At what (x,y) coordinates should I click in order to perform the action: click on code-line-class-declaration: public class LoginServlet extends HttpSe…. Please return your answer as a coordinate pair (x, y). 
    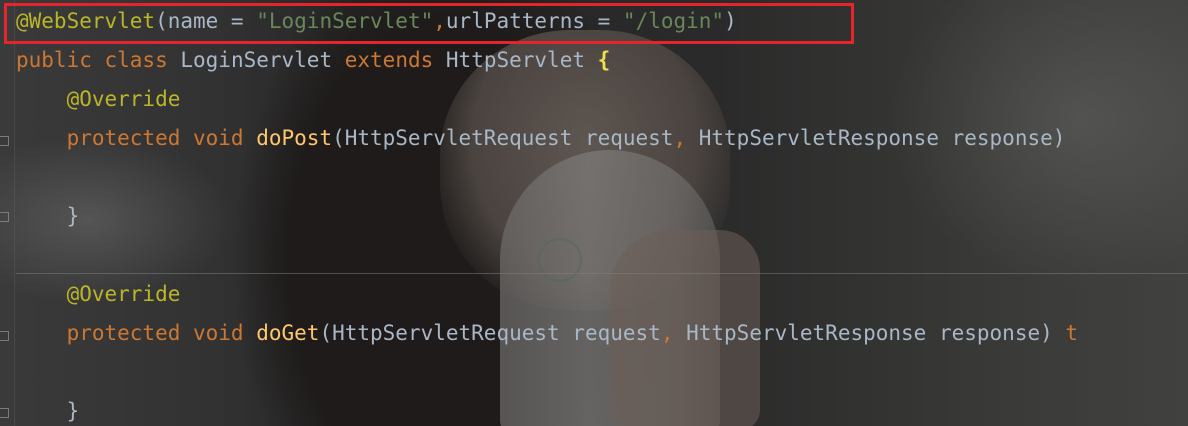
    Looking at the image, I should click on (313, 60).